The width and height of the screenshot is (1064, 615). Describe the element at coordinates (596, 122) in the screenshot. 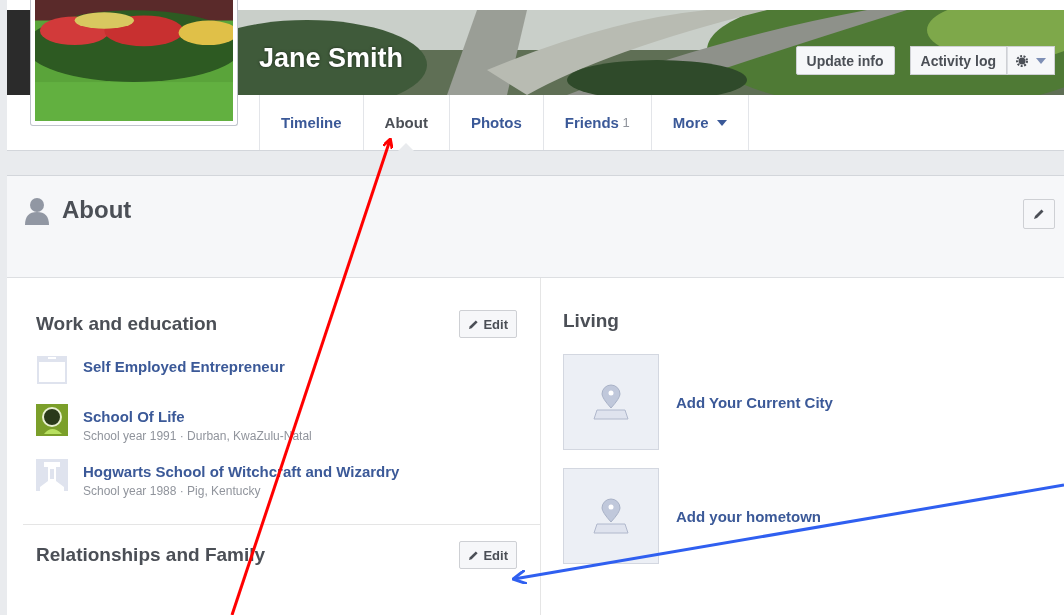

I see `profile-tab: Friends 1` at that location.